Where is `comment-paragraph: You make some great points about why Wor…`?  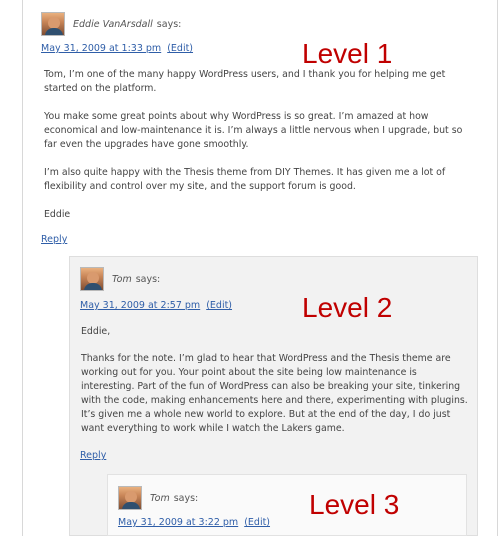
comment-paragraph: You make some great points about why Wor… is located at coordinates (253, 130).